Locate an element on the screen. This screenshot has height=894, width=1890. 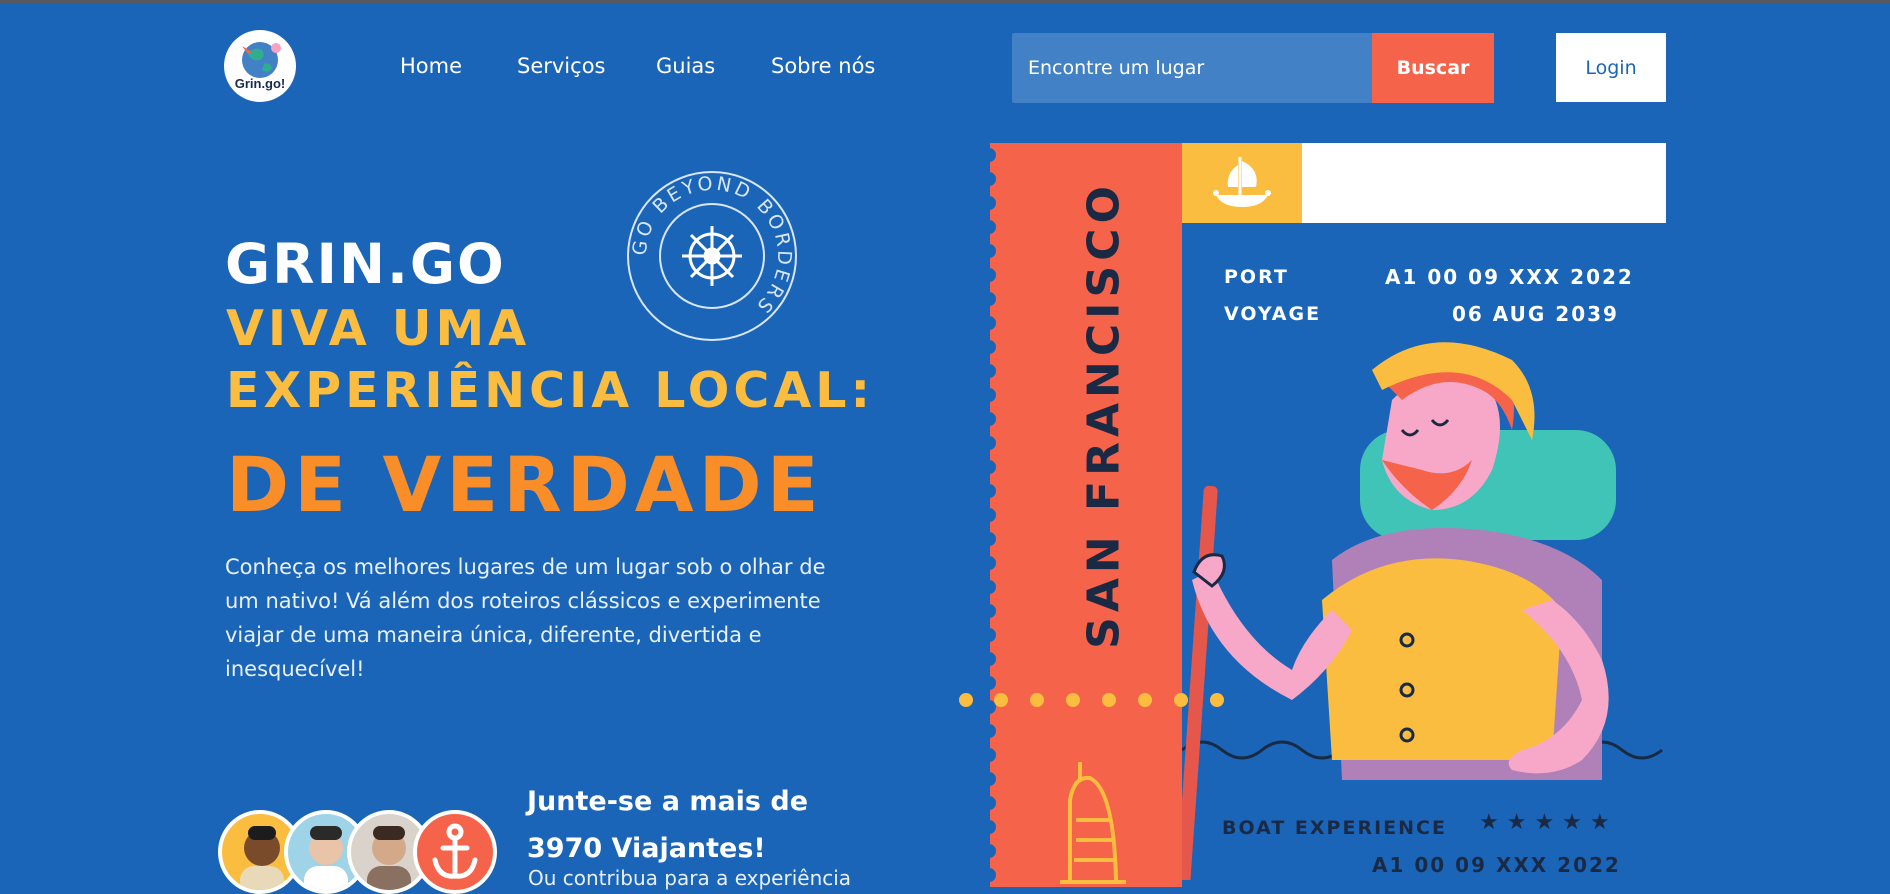
globe-icon is located at coordinates (261, 60).